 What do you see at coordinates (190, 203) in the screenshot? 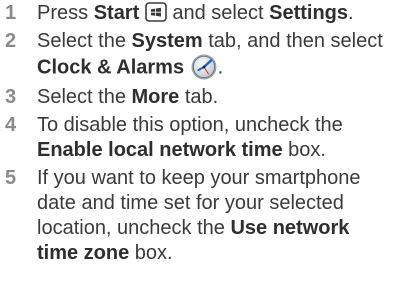
I see `step-5-line-2: date and time set for your selected` at bounding box center [190, 203].